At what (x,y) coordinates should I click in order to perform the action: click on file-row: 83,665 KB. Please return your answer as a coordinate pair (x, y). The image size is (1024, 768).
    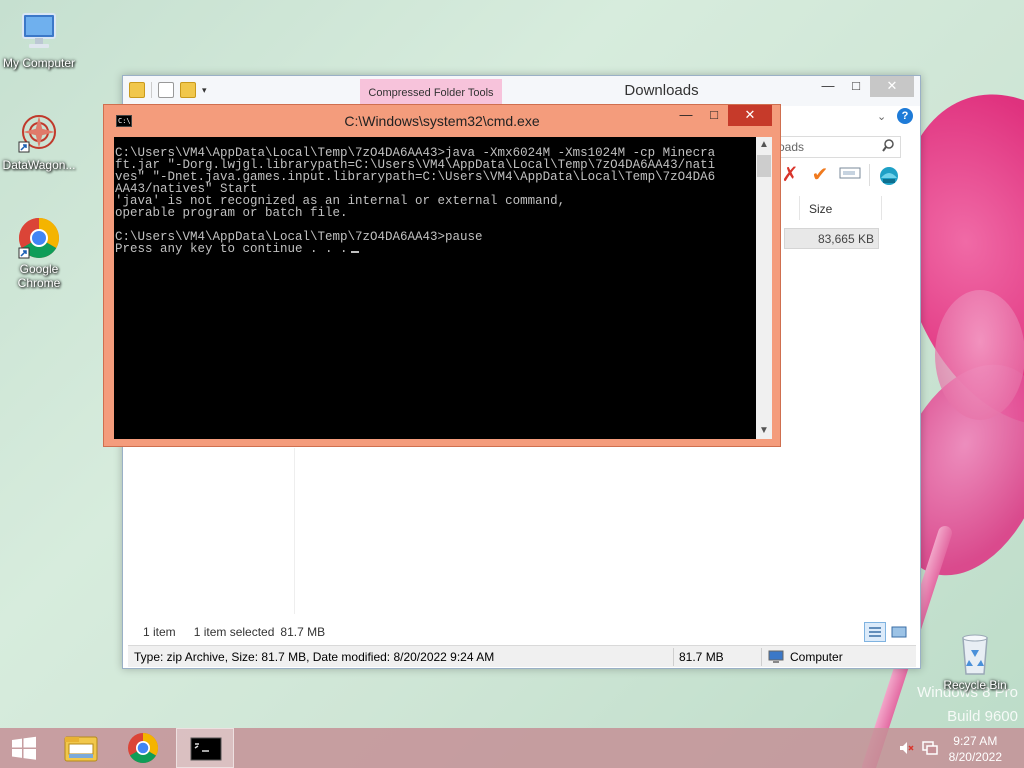
    Looking at the image, I should click on (831, 238).